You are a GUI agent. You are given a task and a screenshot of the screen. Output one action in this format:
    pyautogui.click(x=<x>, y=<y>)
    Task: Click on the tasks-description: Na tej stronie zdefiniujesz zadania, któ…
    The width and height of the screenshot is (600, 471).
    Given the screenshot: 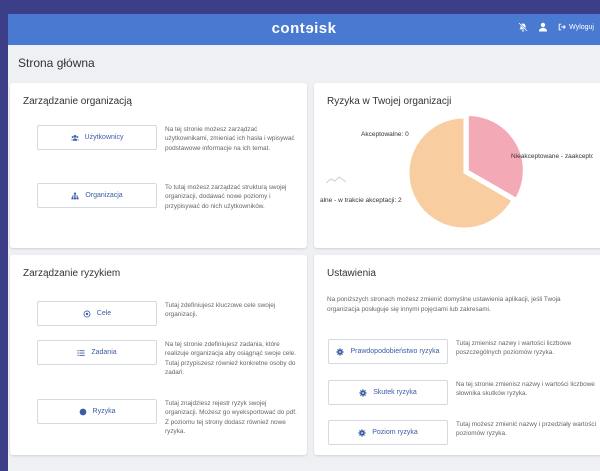 What is the action you would take?
    pyautogui.click(x=231, y=359)
    